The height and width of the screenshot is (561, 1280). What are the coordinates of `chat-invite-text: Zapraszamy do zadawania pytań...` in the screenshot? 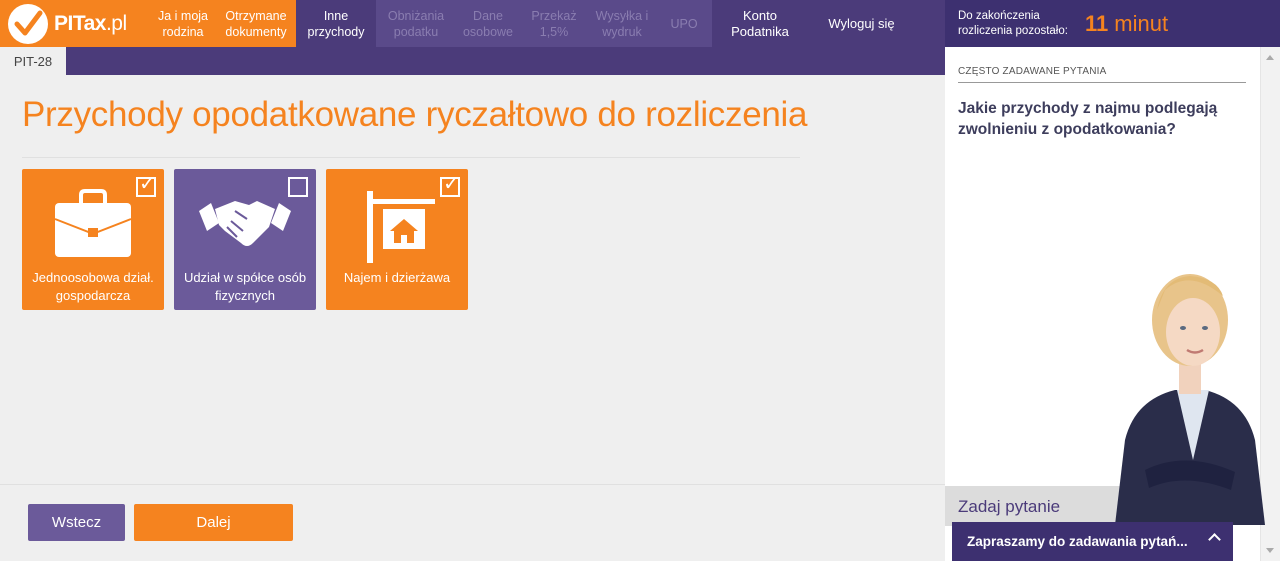 It's located at (1077, 541).